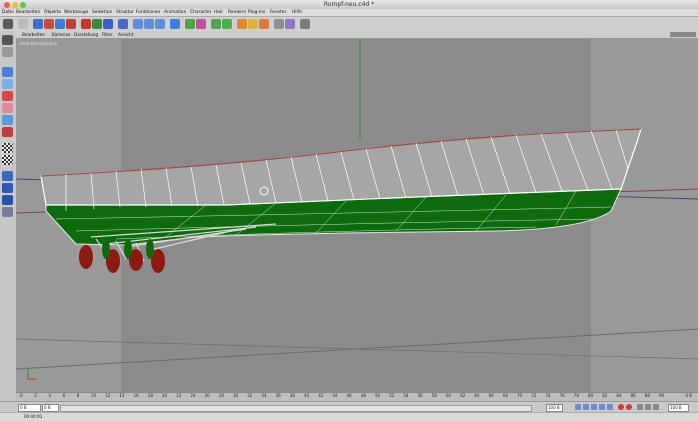 This screenshot has height=421, width=698. Describe the element at coordinates (253, 24) in the screenshot. I see `scene-icon` at that location.